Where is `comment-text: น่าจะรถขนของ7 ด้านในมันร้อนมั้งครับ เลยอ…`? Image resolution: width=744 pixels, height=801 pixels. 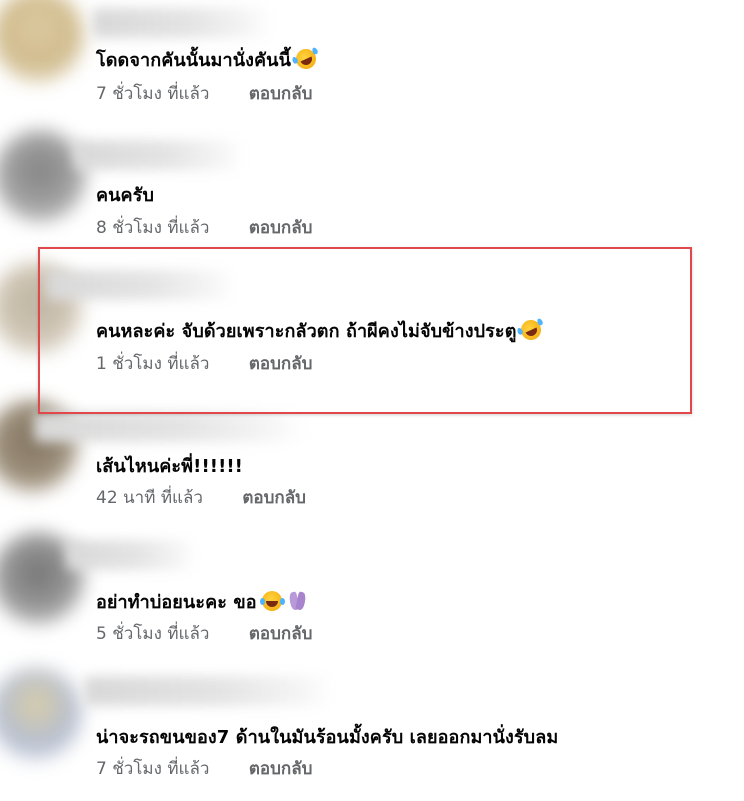
comment-text: น่าจะรถขนของ7 ด้านในมันร้อนมั้งครับ เลยอ… is located at coordinates (327, 736).